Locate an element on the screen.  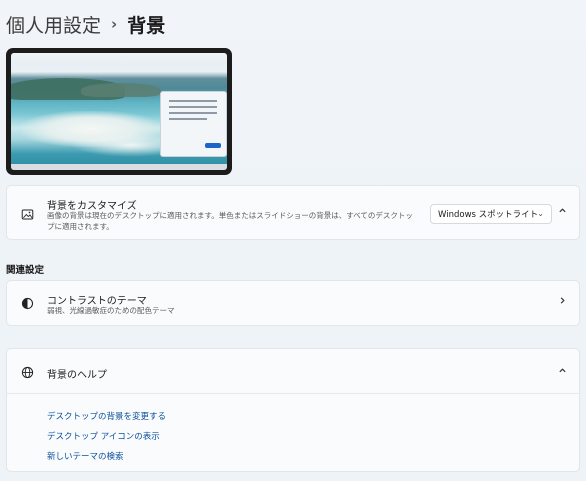
contrast-icon is located at coordinates (27, 303).